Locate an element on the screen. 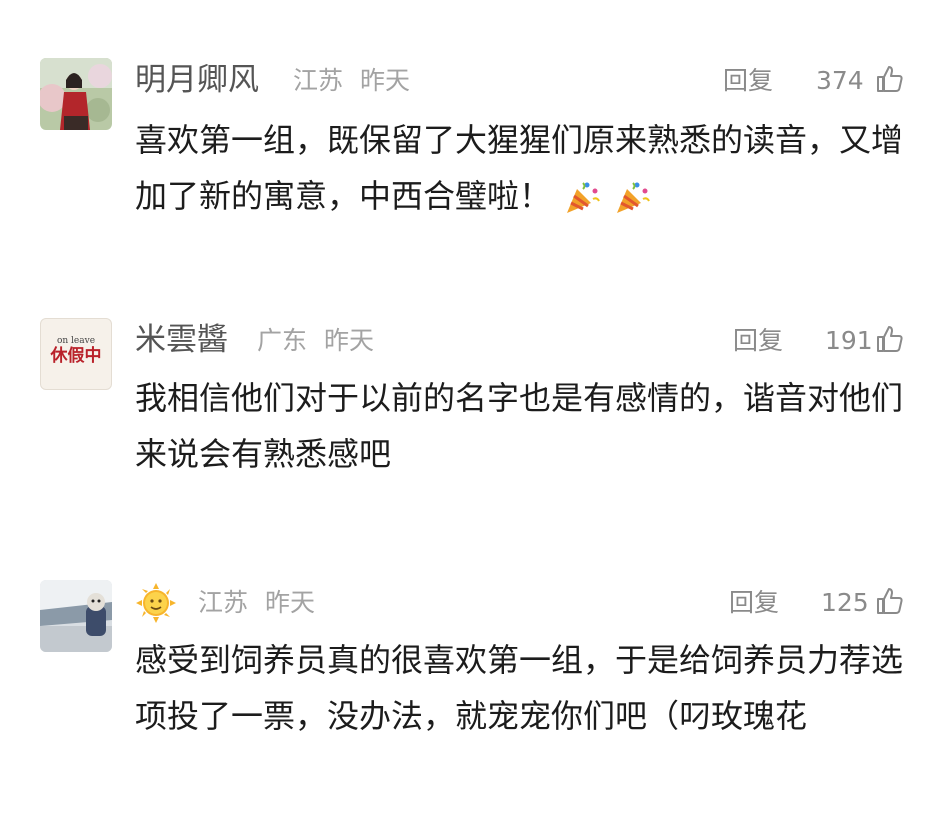 The width and height of the screenshot is (949, 830). comment-text-content: 喜欢第一组，既保留了大猩猩们原来熟悉的读音，又增加了新的寓意，中西合璧啦！ is located at coordinates (519, 168).